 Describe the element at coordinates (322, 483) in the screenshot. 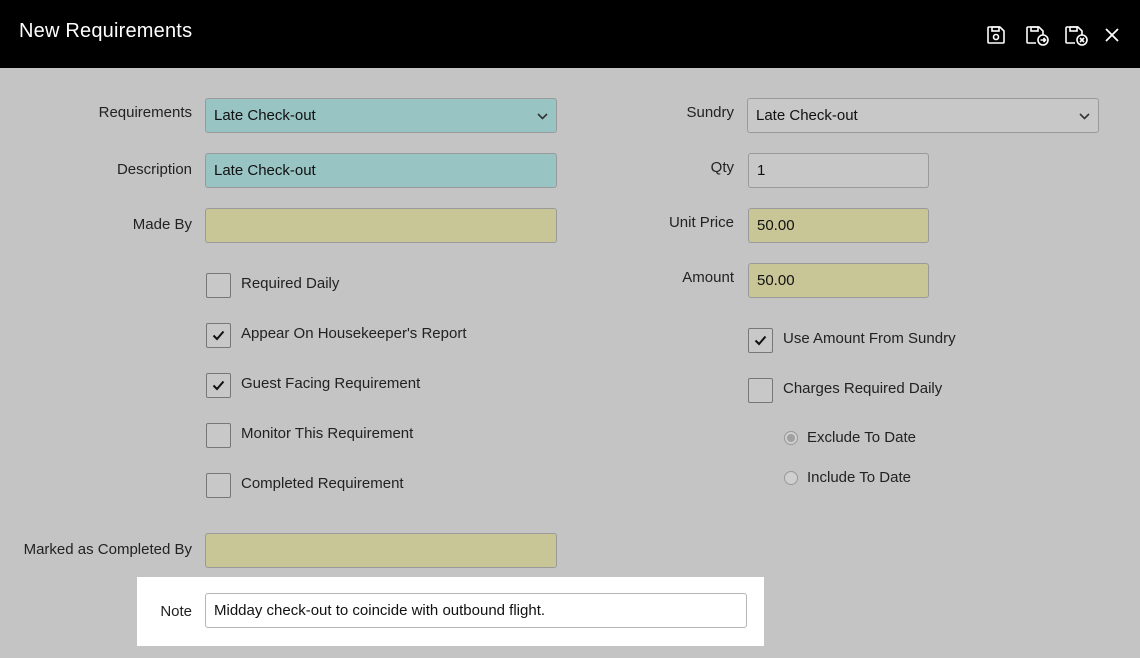

I see `completed-requirement-label: Completed Requirement` at that location.